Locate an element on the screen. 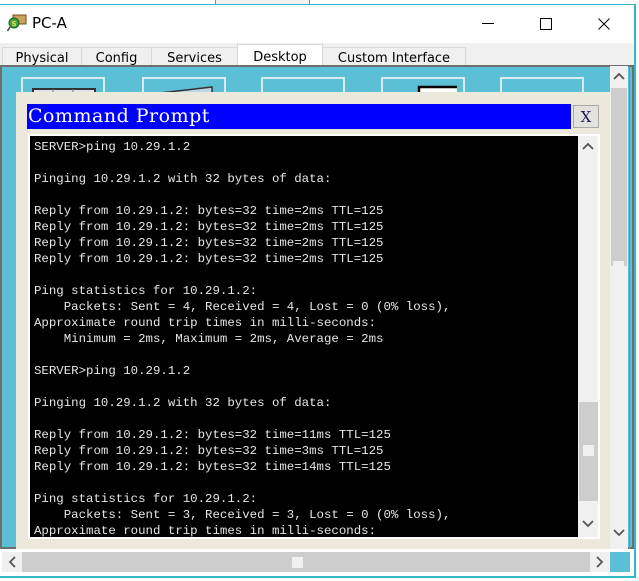  terminal-scroll-down-icon is located at coordinates (588, 524).